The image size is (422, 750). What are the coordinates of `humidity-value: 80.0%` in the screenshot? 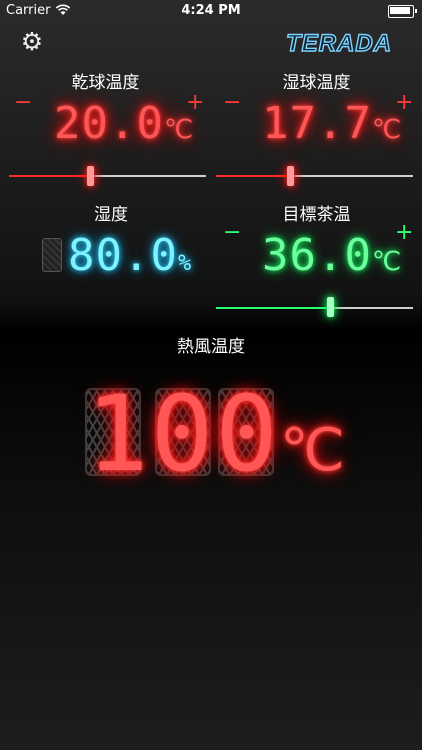 It's located at (130, 255).